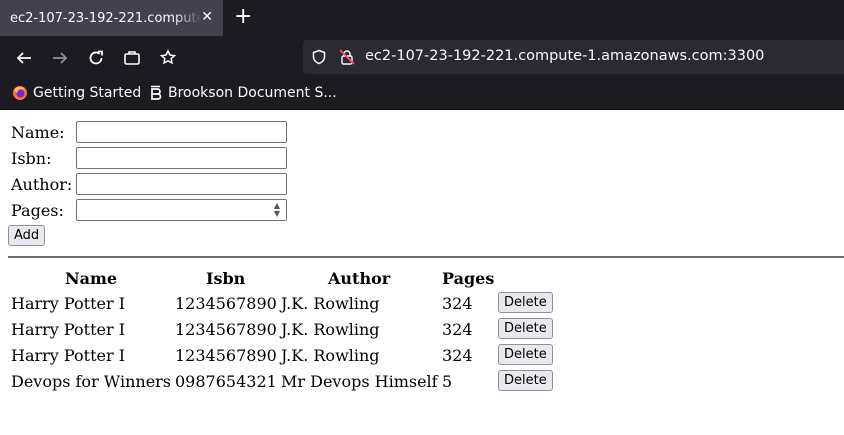 This screenshot has height=435, width=844. I want to click on author-input, so click(181, 184).